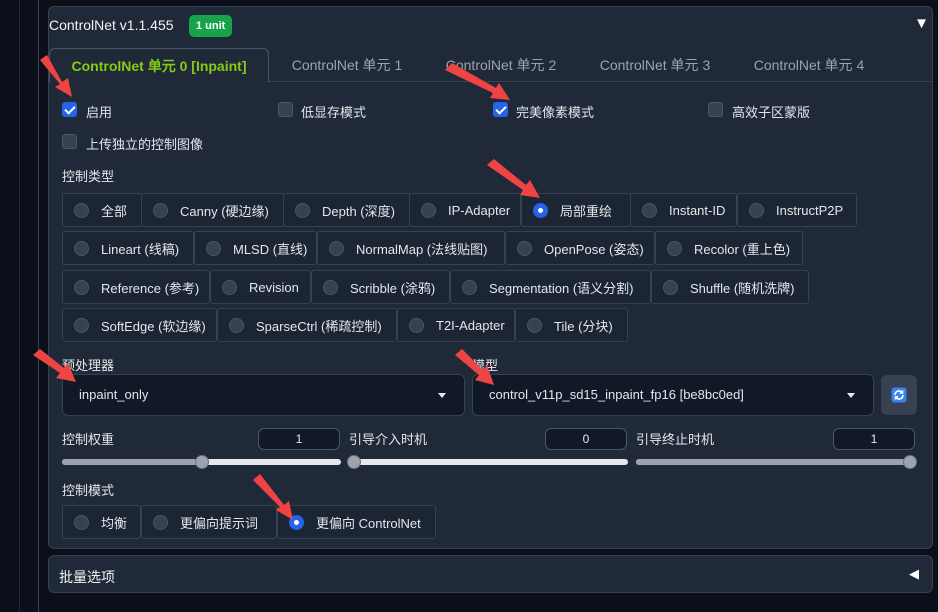 The width and height of the screenshot is (938, 612). I want to click on control-type-mlsd: MLSD (直线), so click(255, 248).